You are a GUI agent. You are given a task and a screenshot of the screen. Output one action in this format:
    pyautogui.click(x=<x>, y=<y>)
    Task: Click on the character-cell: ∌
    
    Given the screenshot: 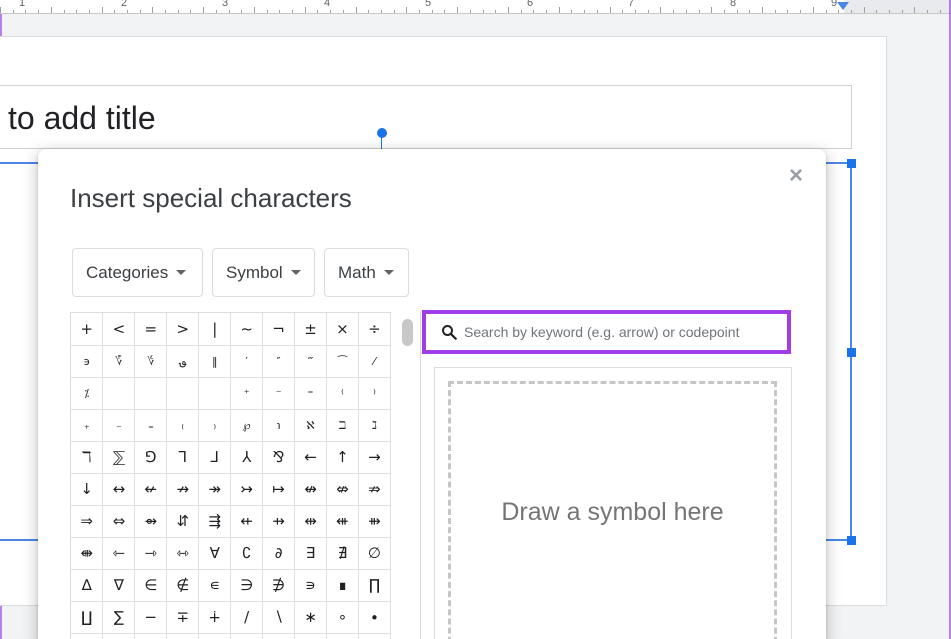 What is the action you would take?
    pyautogui.click(x=279, y=585)
    